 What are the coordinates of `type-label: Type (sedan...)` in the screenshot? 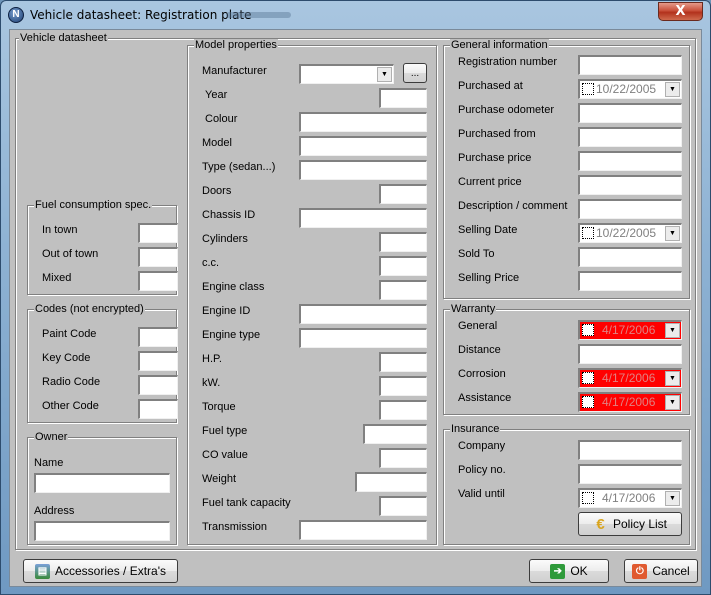 It's located at (239, 167).